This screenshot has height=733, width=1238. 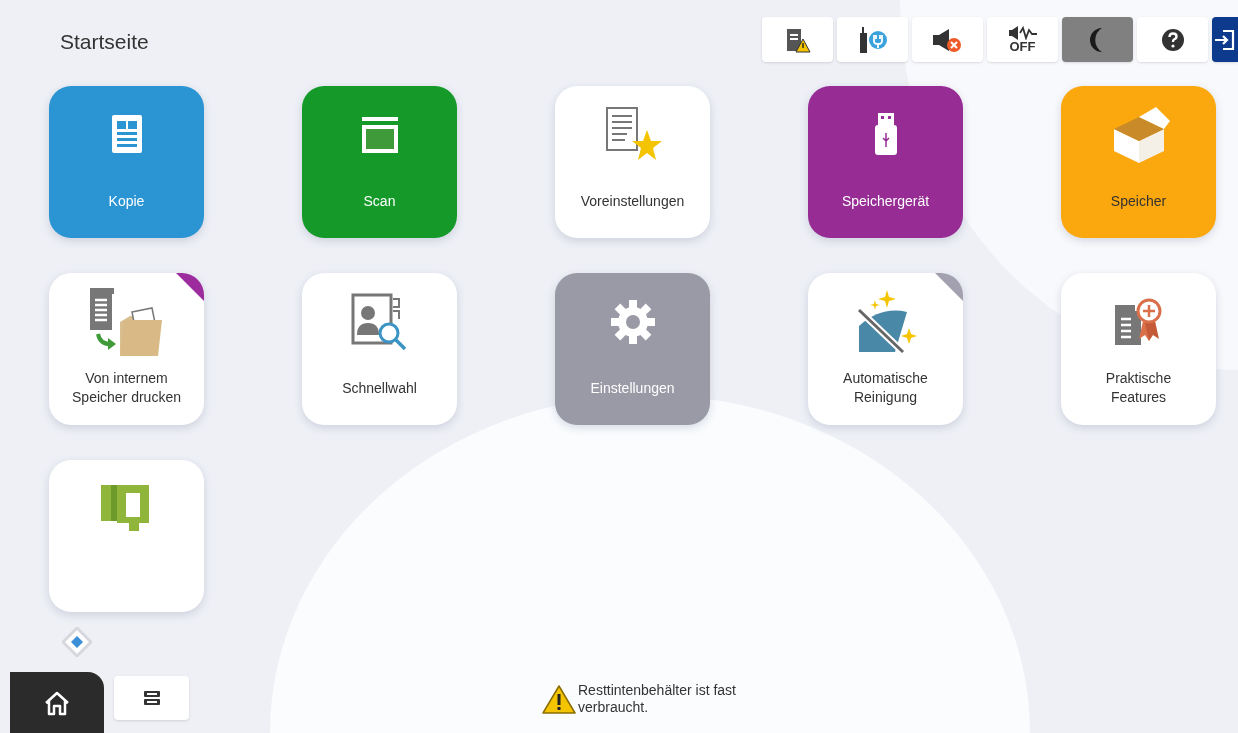 I want to click on tile-label: Einstellungen, so click(x=632, y=388).